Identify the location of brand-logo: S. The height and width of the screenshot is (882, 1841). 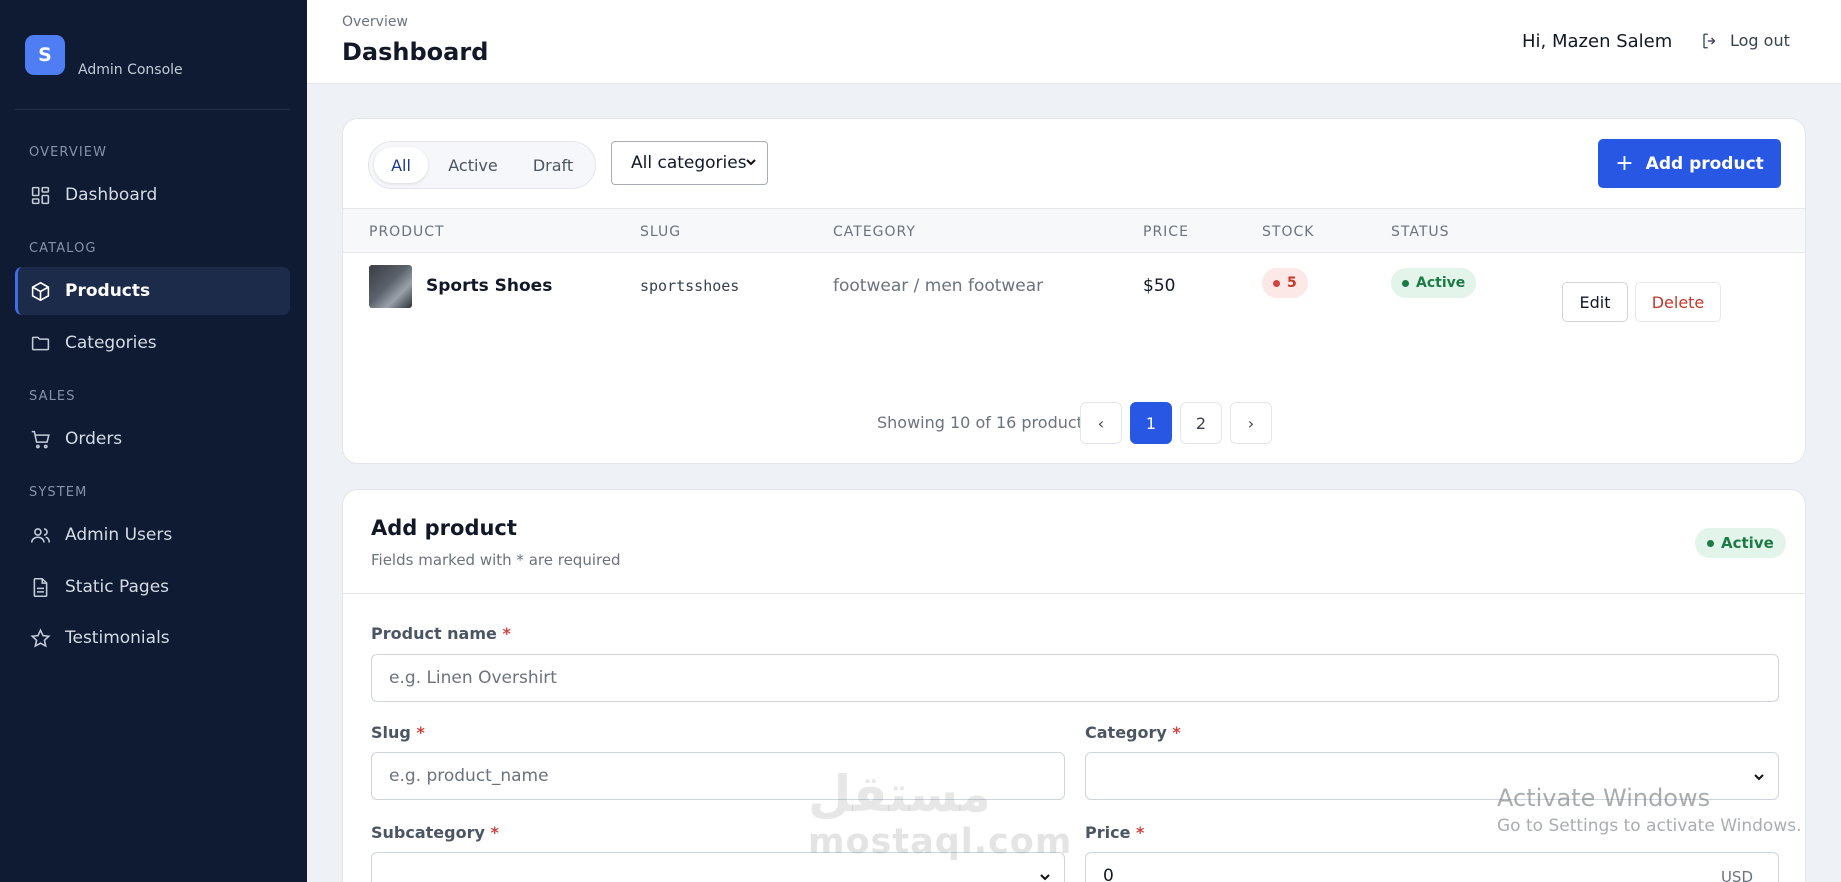
(45, 55).